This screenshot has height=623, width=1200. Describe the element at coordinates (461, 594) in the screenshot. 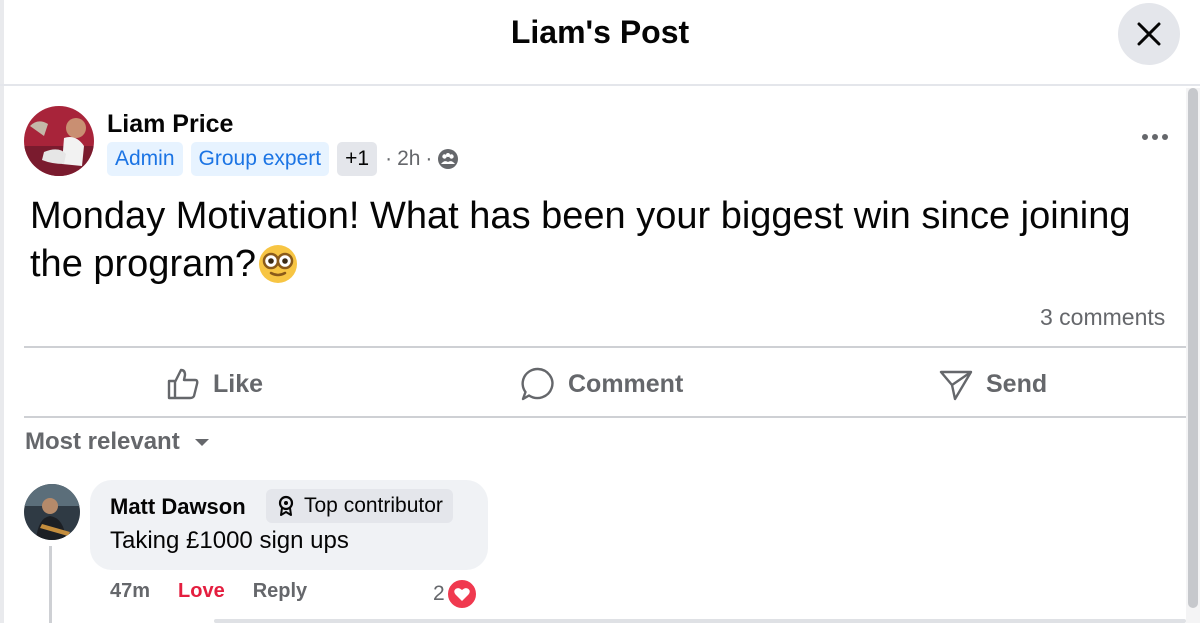

I see `heart-icon` at that location.